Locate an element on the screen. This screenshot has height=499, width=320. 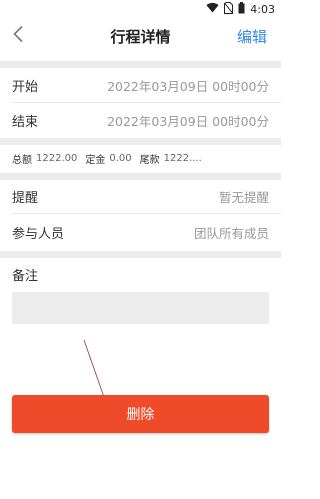
end-value: 2022年03月09日 00时00分 is located at coordinates (188, 121).